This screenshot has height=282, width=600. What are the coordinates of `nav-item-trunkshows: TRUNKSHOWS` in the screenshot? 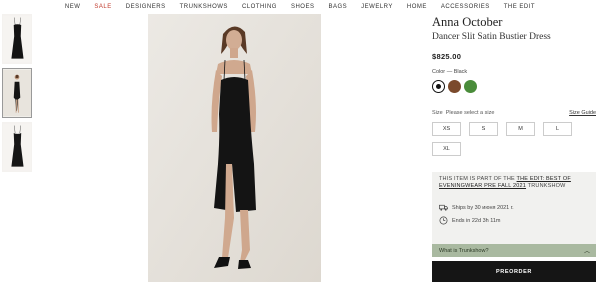 It's located at (204, 7).